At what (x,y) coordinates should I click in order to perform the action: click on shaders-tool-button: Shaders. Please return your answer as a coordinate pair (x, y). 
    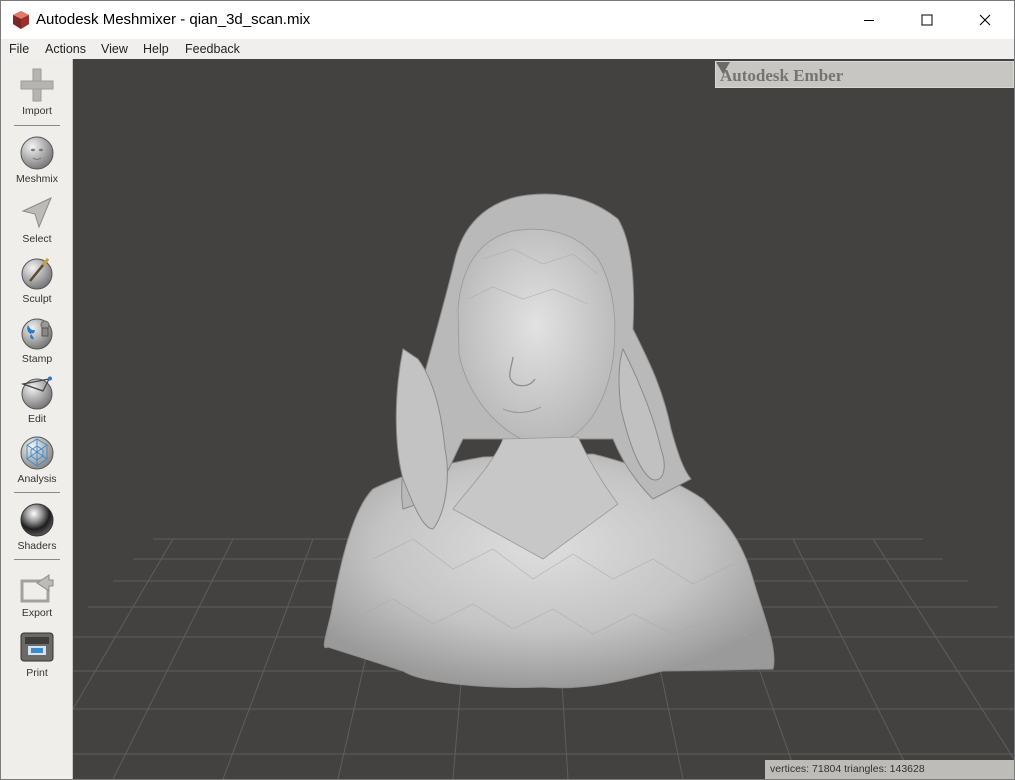
    Looking at the image, I should click on (37, 531).